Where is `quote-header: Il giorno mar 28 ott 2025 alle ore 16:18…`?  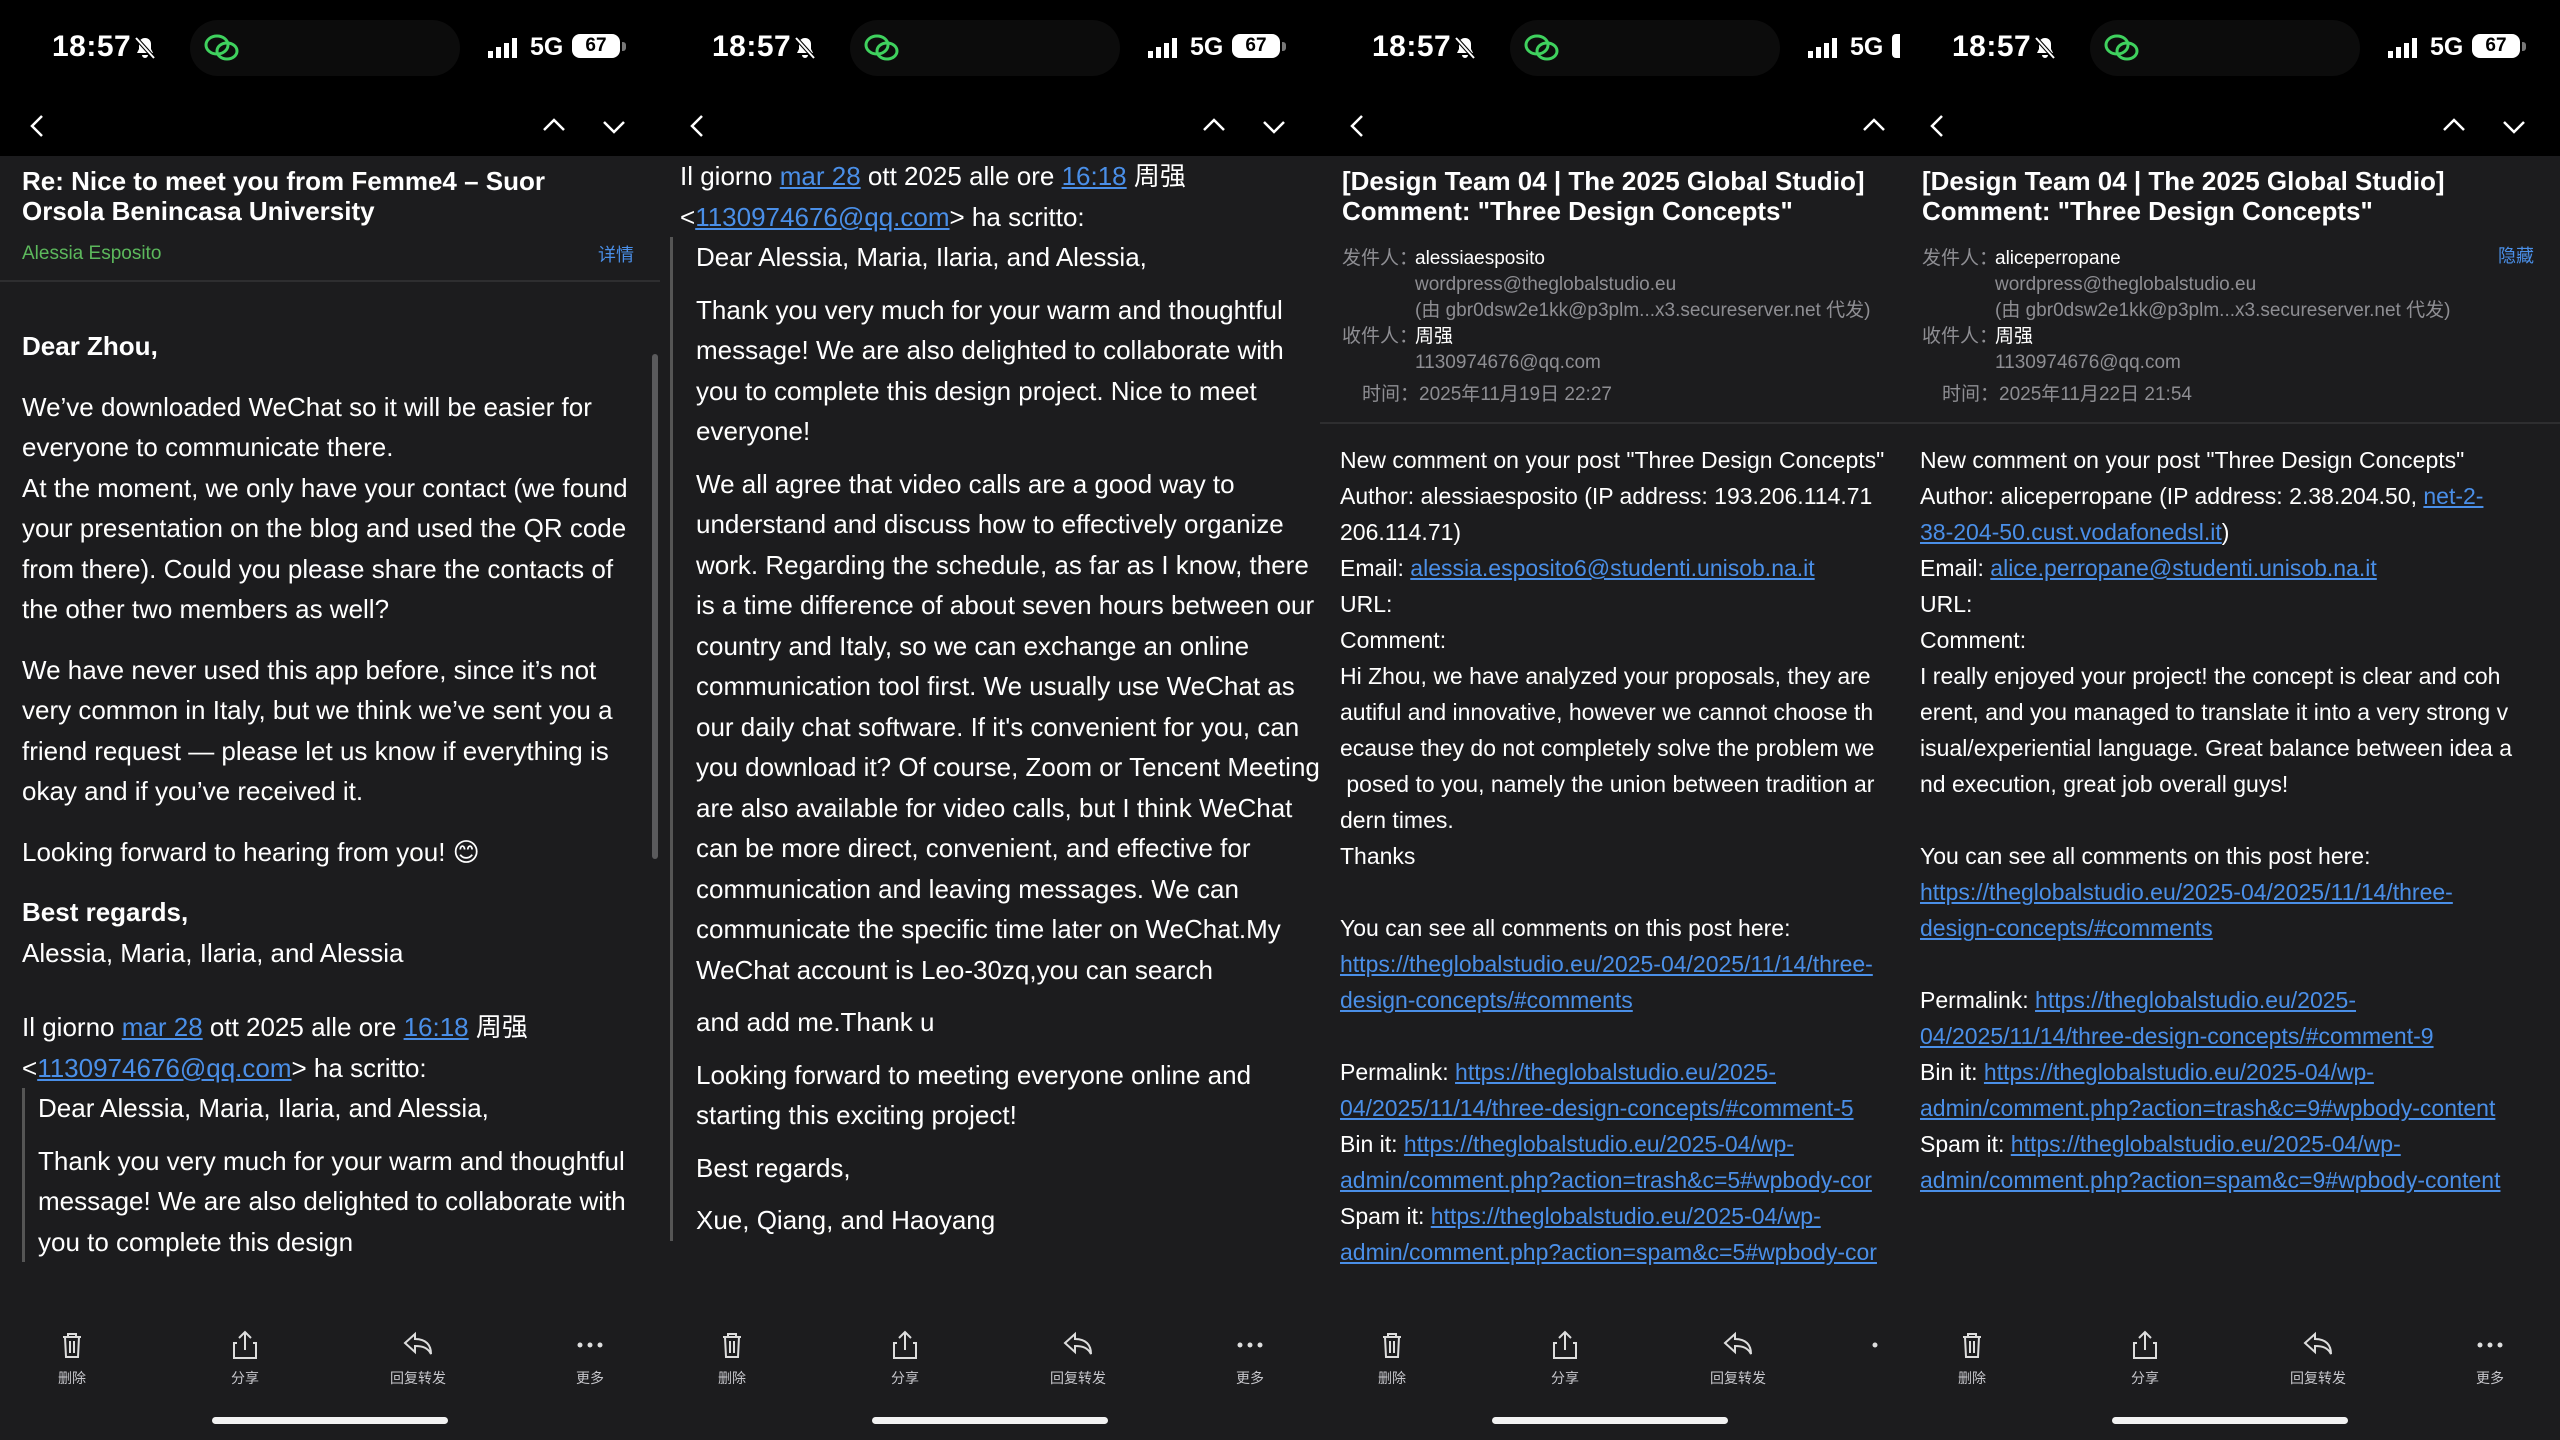 quote-header: Il giorno mar 28 ott 2025 alle ore 16:18… is located at coordinates (332, 1047).